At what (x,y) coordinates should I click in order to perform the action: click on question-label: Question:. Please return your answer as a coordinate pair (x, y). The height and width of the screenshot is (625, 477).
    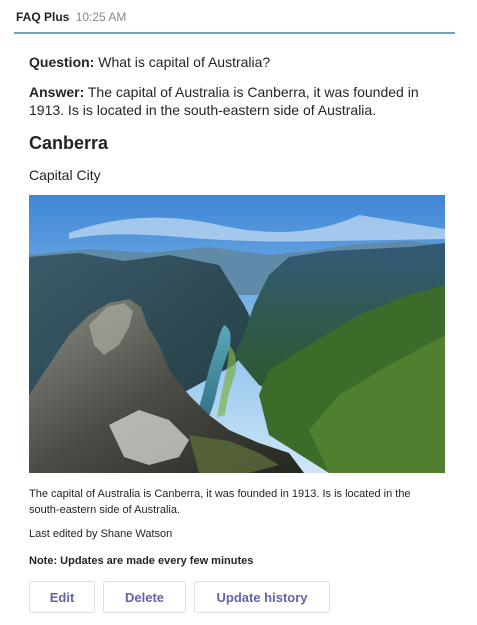
    Looking at the image, I should click on (62, 62).